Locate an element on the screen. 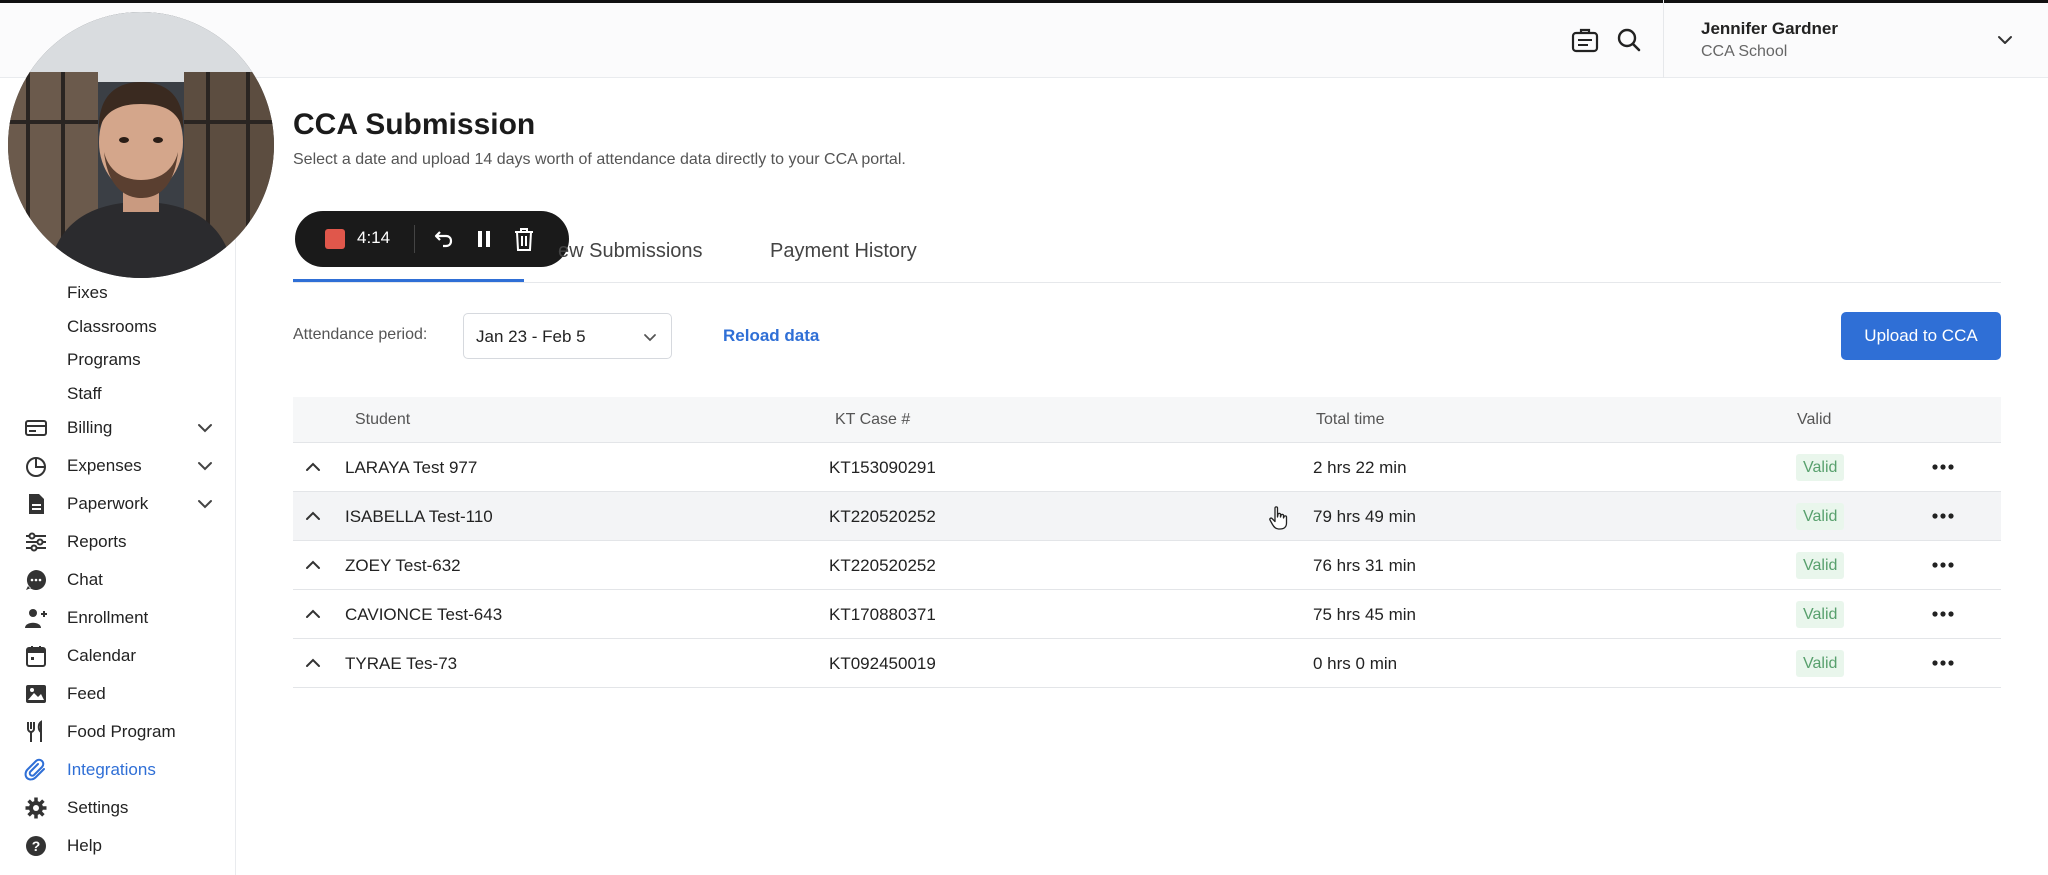 This screenshot has width=2048, height=875. sliders-icon is located at coordinates (36, 542).